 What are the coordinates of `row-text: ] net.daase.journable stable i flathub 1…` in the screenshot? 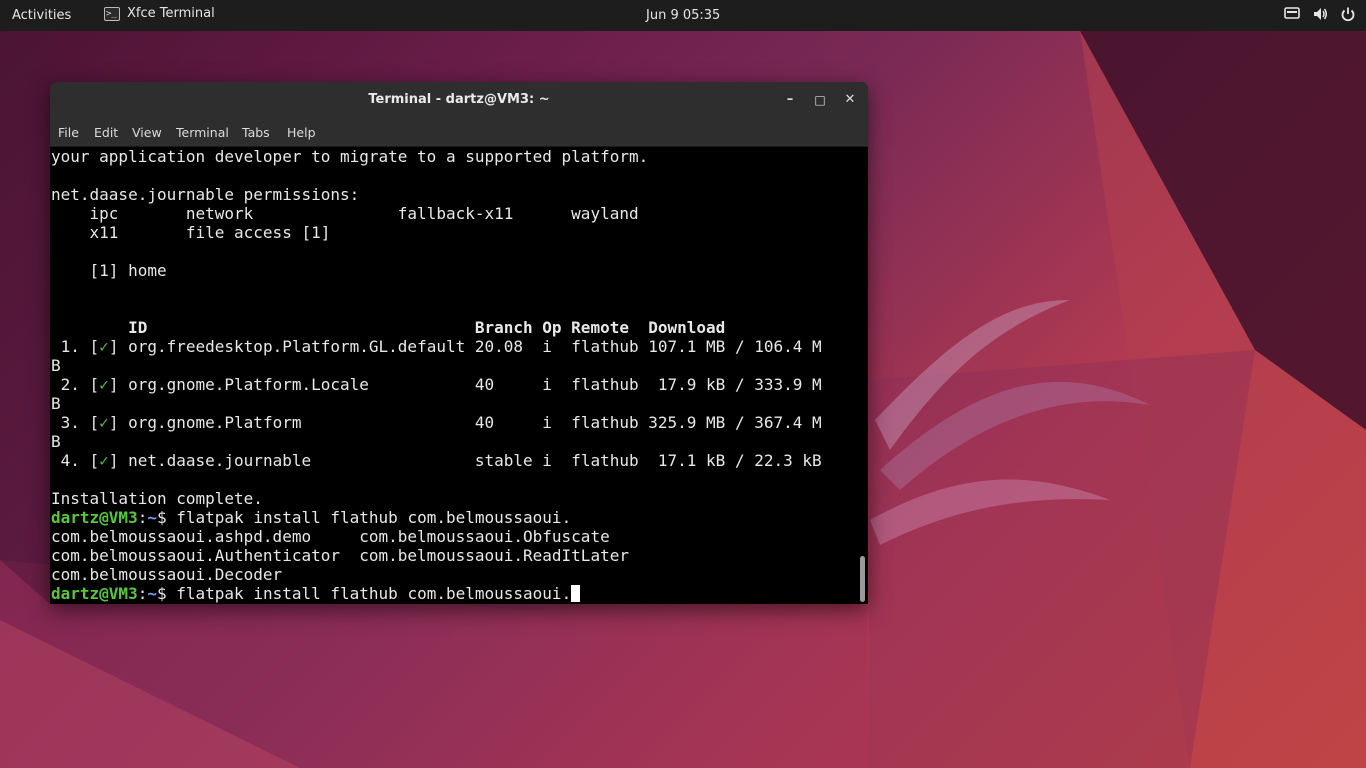 It's located at (465, 460).